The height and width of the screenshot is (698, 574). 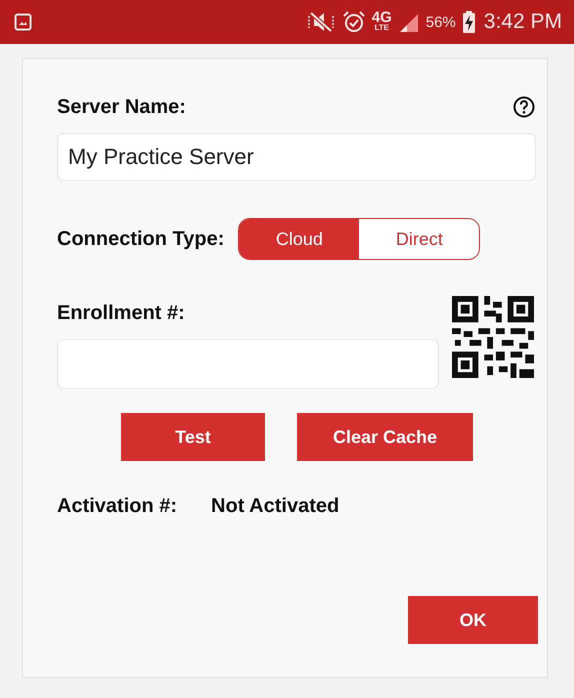 I want to click on clock-time: 3:42 PM, so click(x=523, y=22).